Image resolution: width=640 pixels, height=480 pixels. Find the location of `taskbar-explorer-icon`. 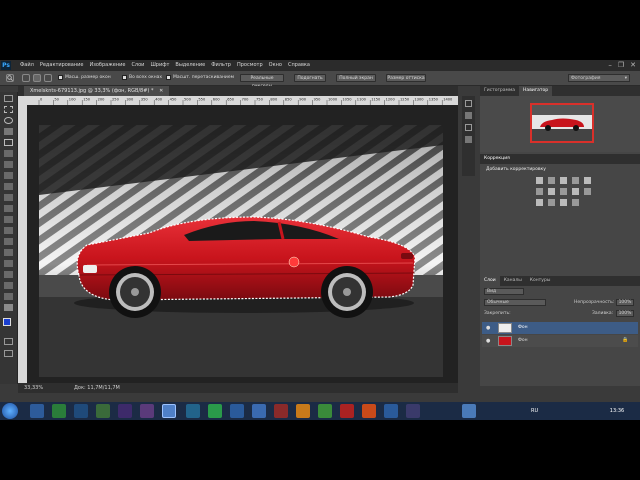

taskbar-explorer-icon is located at coordinates (37, 411).